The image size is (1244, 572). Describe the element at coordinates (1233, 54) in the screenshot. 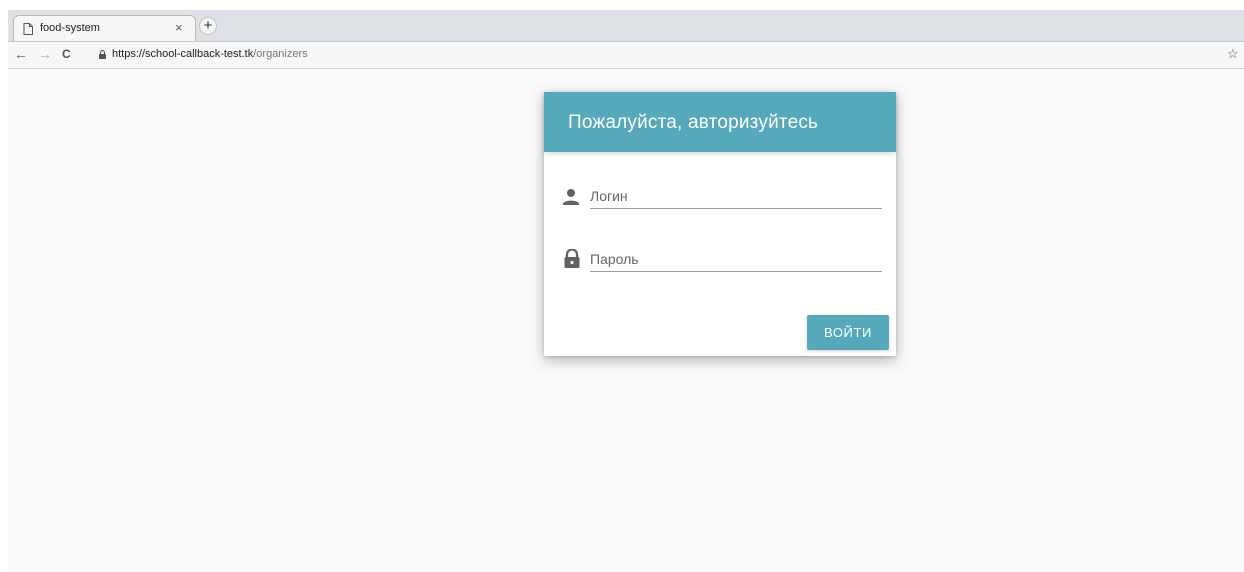

I see `bookmark-star-icon: ☆` at that location.